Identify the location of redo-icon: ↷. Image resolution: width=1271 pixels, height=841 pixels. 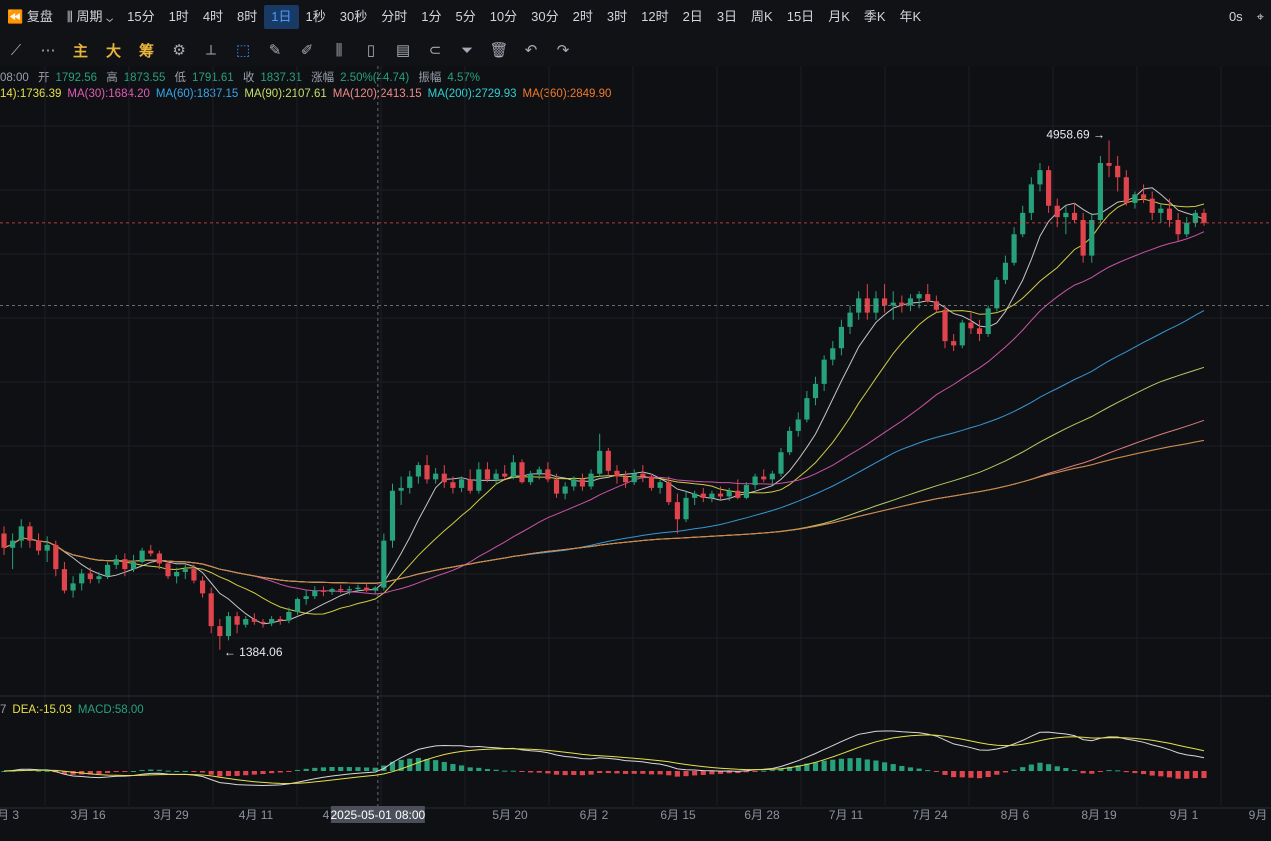
(563, 50).